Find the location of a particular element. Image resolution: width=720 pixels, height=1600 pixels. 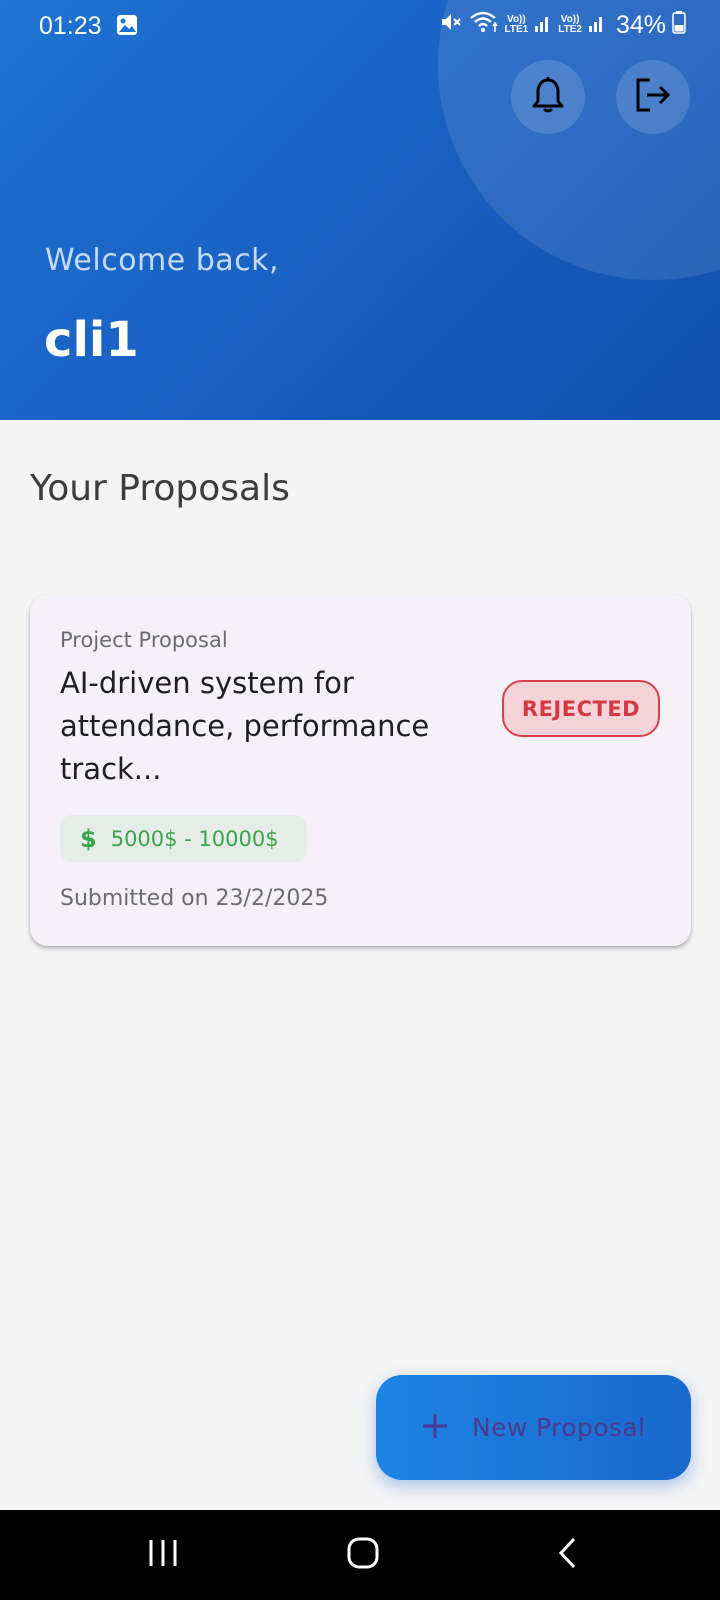

notifications-button is located at coordinates (548, 97).